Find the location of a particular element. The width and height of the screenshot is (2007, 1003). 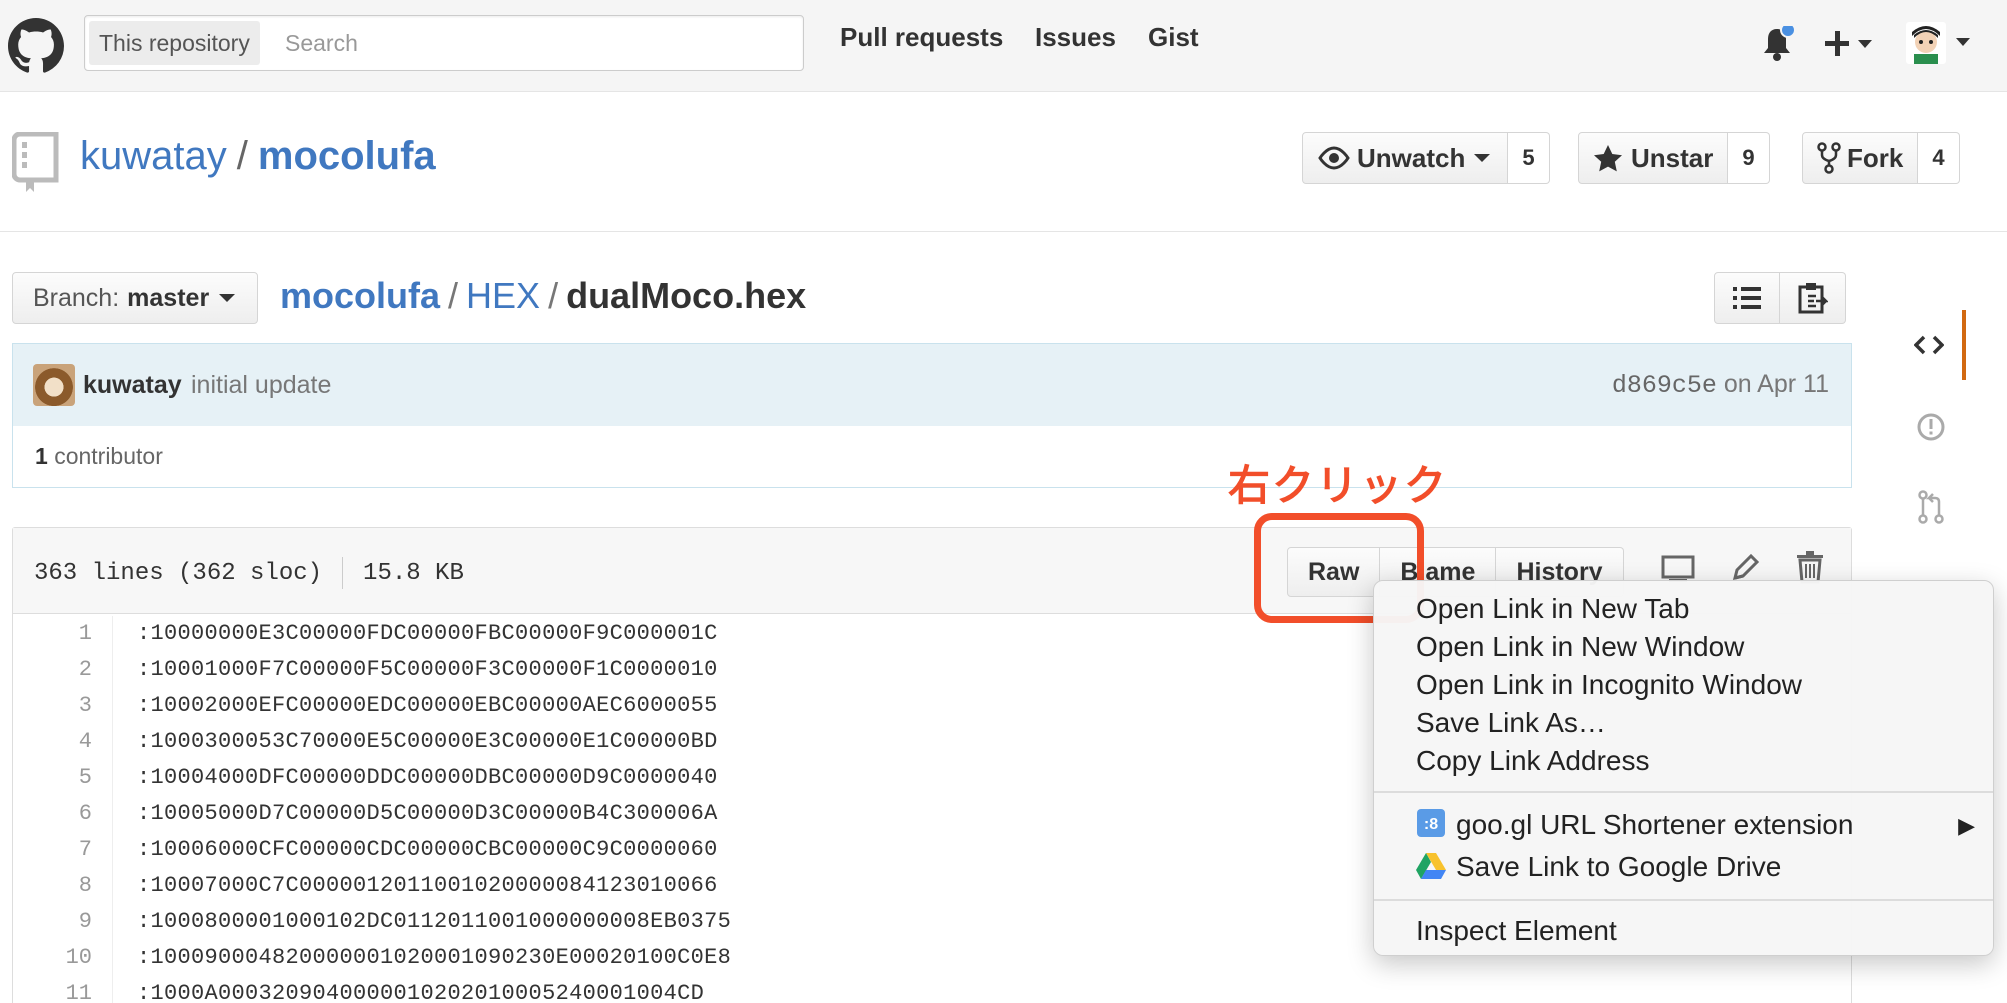

line-number: 7 is located at coordinates (63, 850).